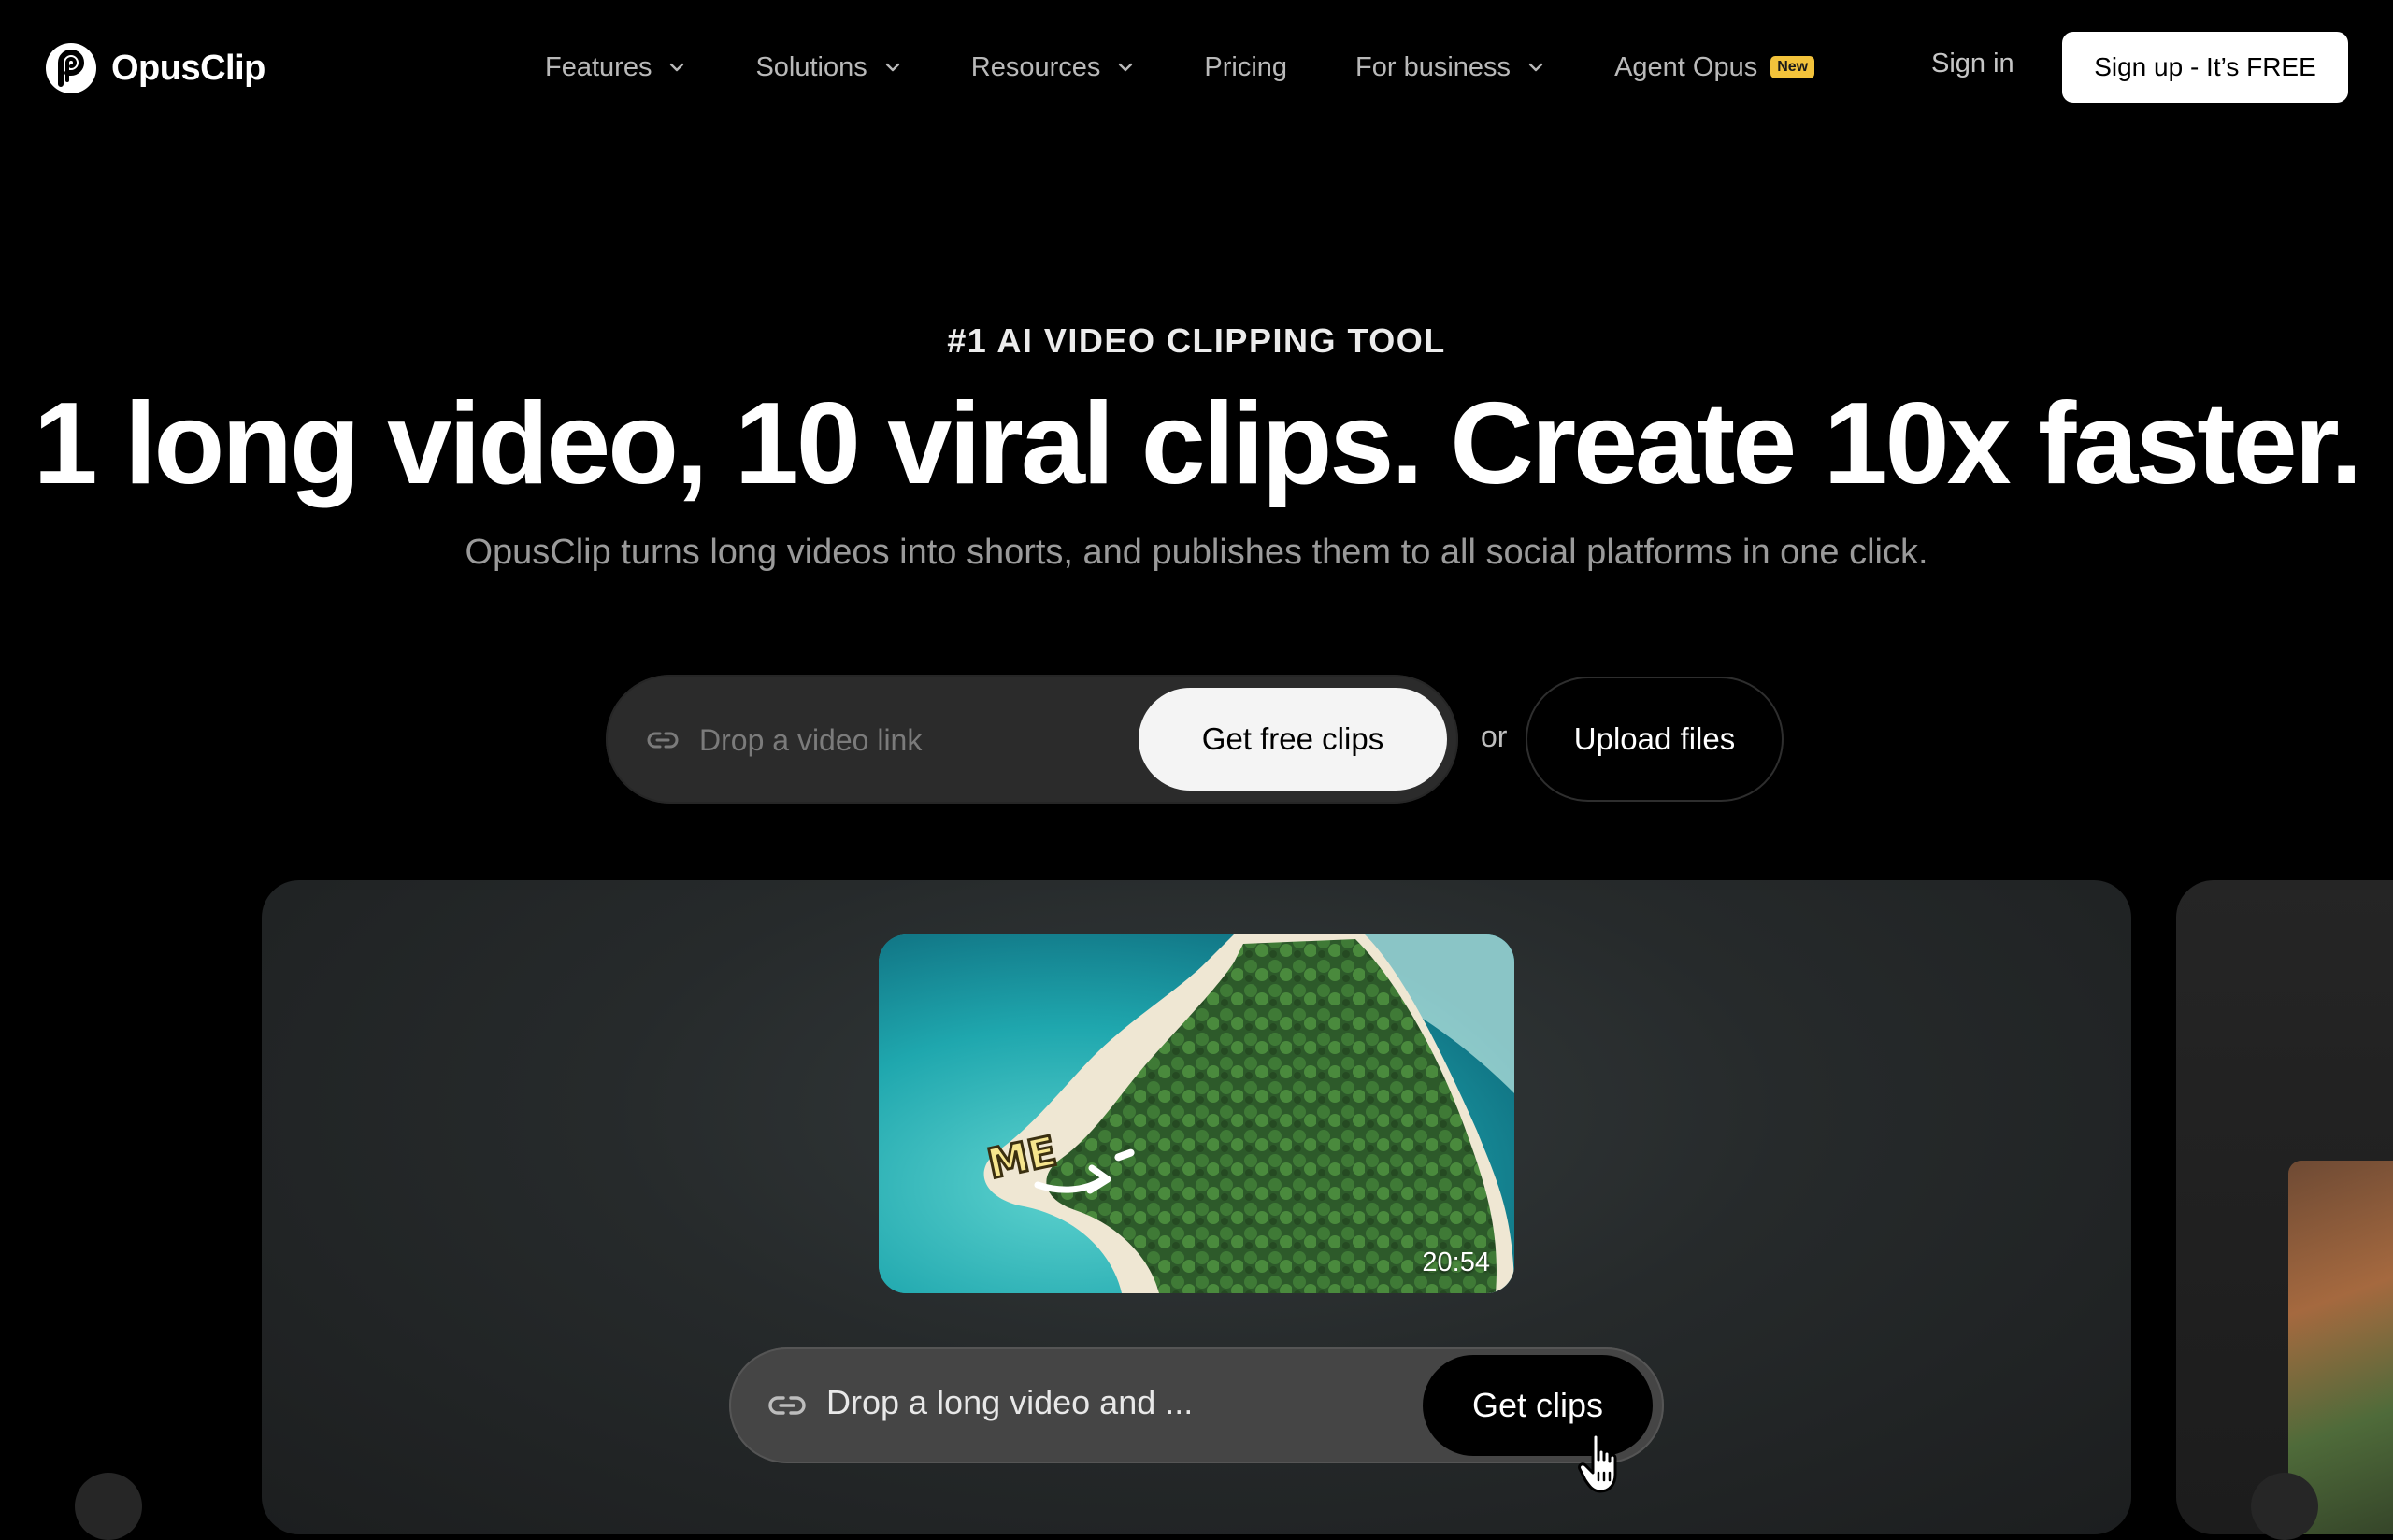 The image size is (2393, 1540). I want to click on logo-text: OpusClip, so click(188, 68).